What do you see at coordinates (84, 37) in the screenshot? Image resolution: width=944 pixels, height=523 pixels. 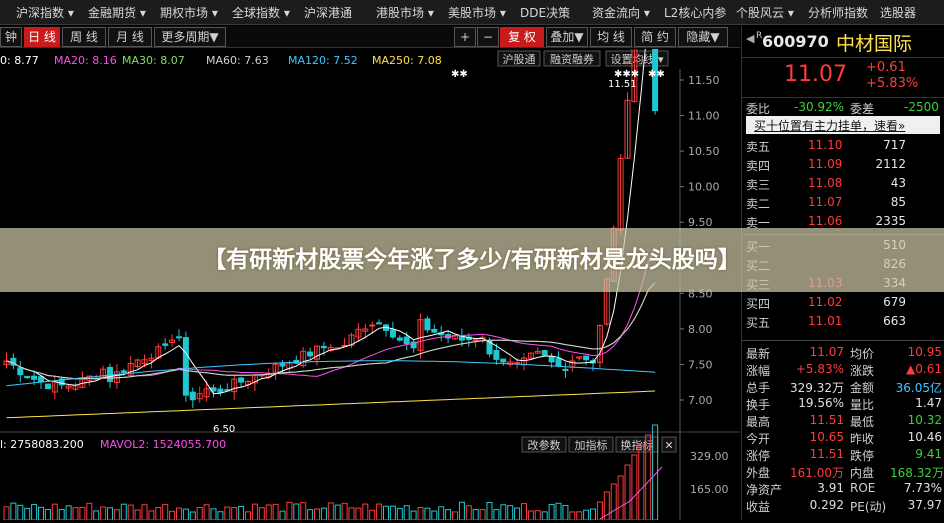 I see `period-button-2: 周 线` at bounding box center [84, 37].